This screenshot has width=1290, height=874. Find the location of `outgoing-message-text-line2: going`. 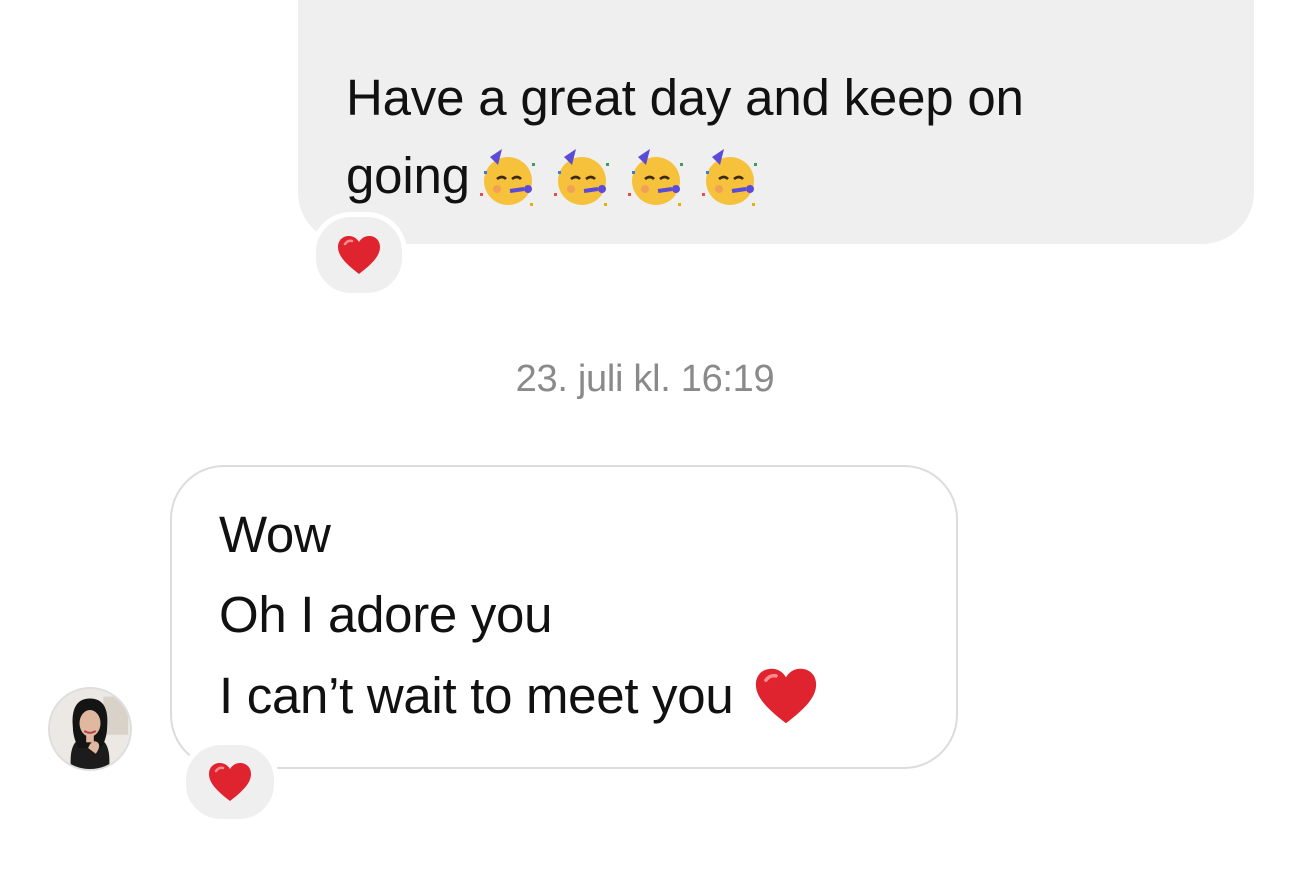

outgoing-message-text-line2: going is located at coordinates (556, 176).